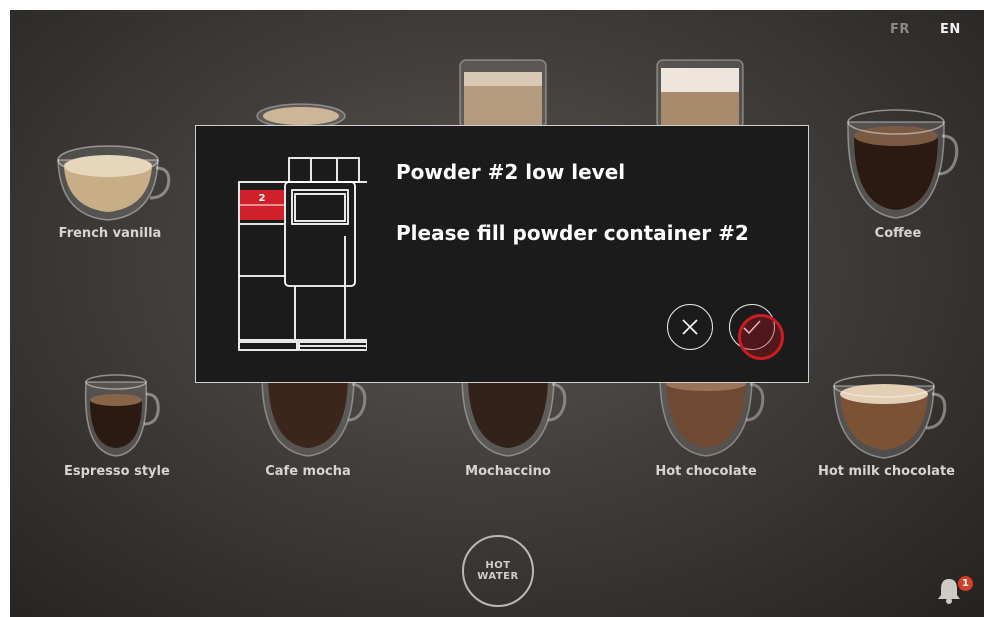 This screenshot has width=984, height=617. I want to click on check-icon, so click(752, 327).